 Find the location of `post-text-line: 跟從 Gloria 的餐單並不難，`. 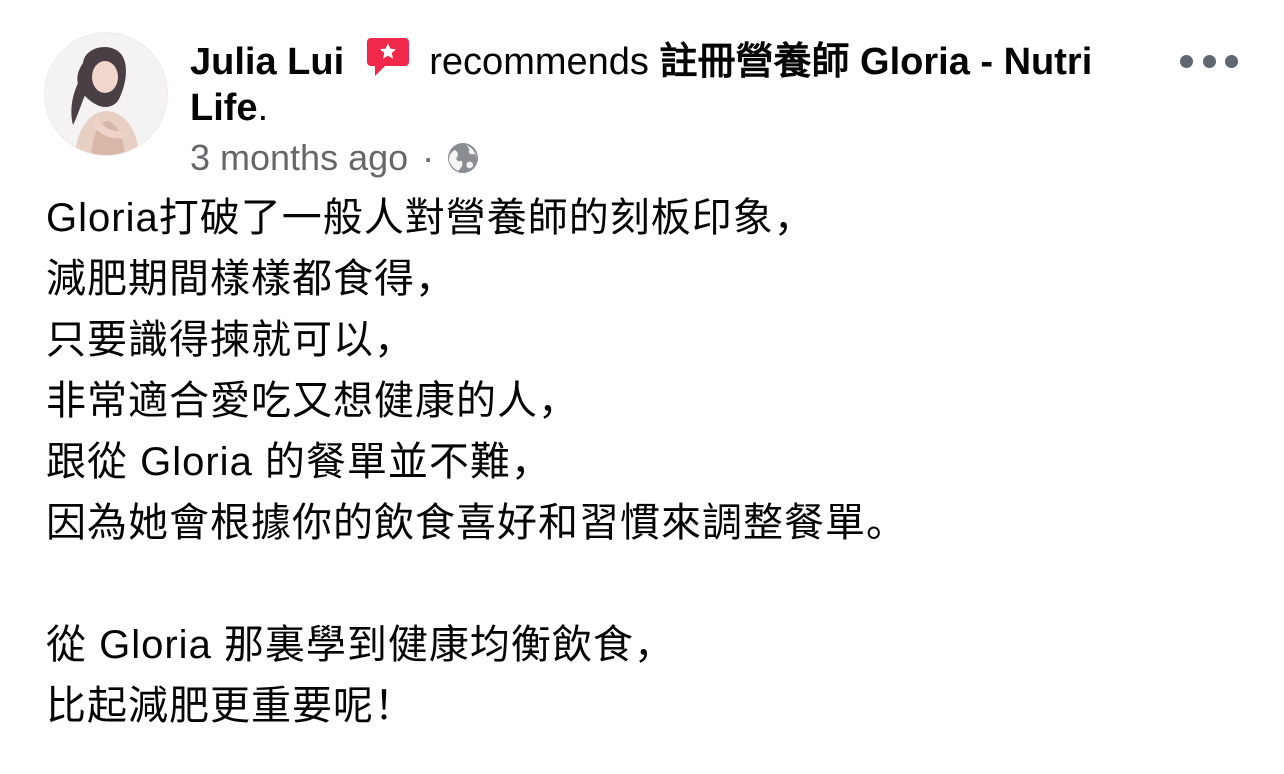

post-text-line: 跟從 Gloria 的餐單並不難， is located at coordinates (299, 462).